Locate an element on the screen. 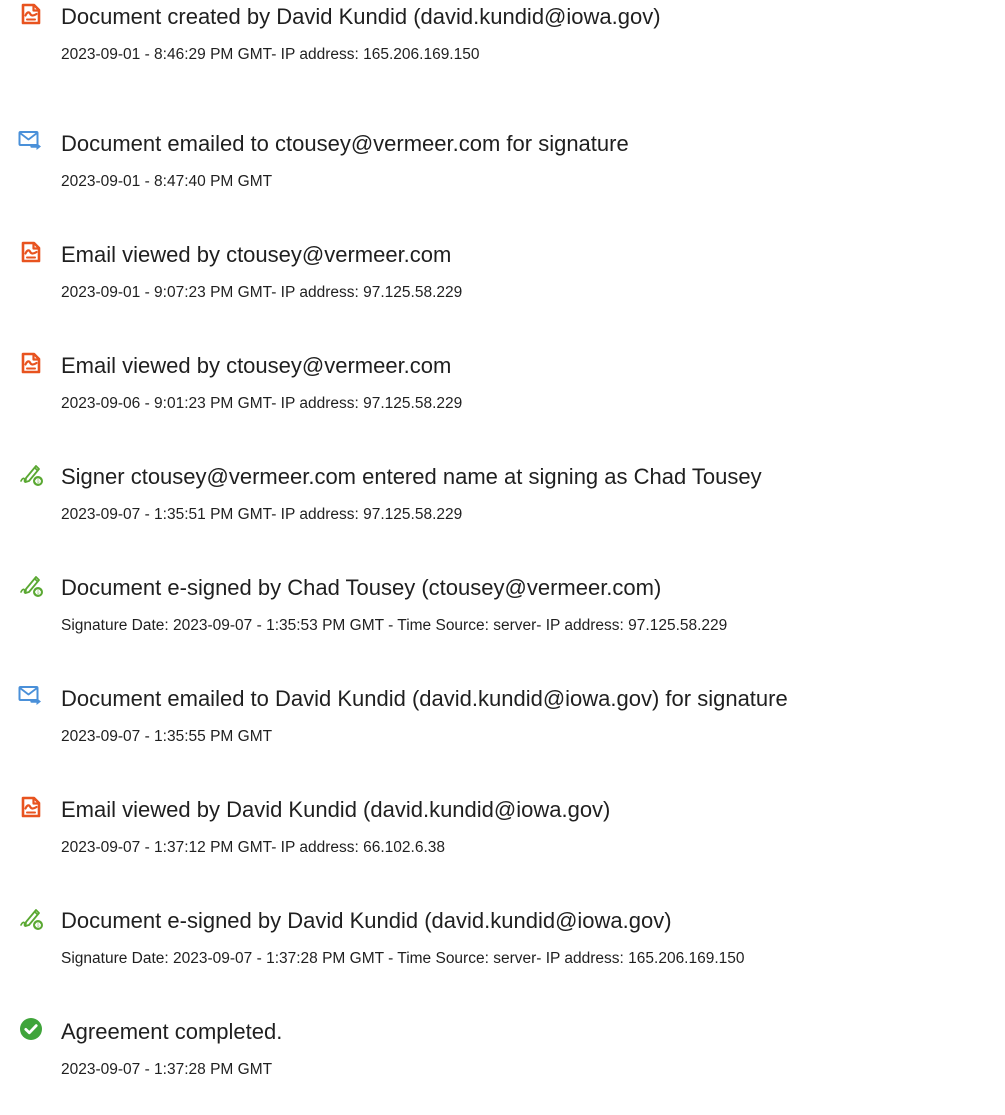 The height and width of the screenshot is (1115, 1005). check-circle-icon is located at coordinates (31, 1029).